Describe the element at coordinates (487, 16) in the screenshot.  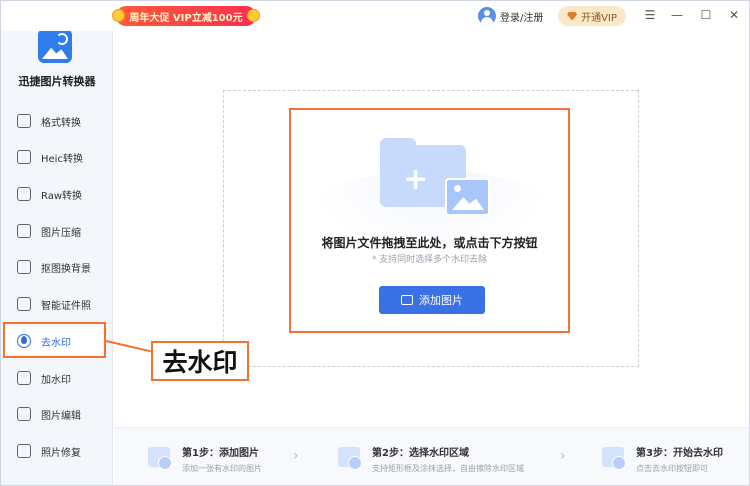
I see `avatar-icon` at that location.